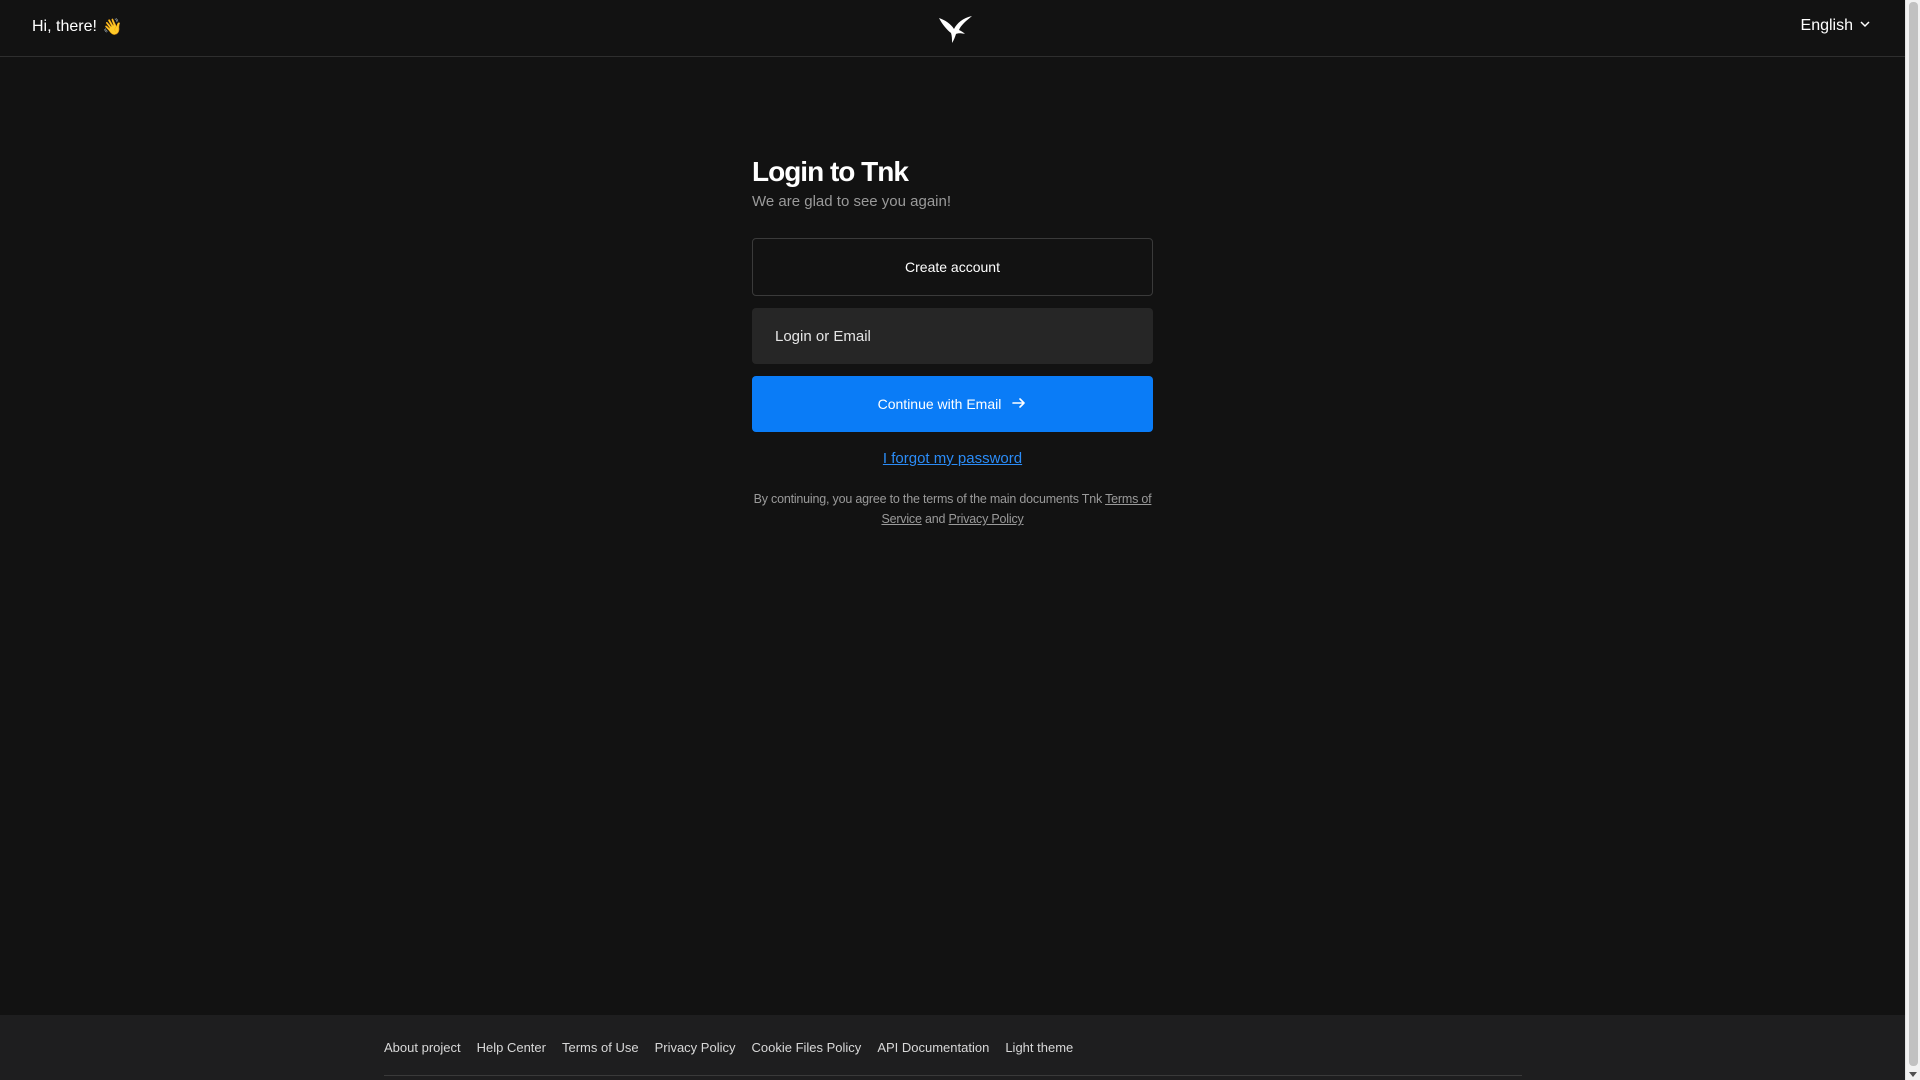 The width and height of the screenshot is (1920, 1080). I want to click on forgot-password-row: I forgot my password, so click(952, 458).